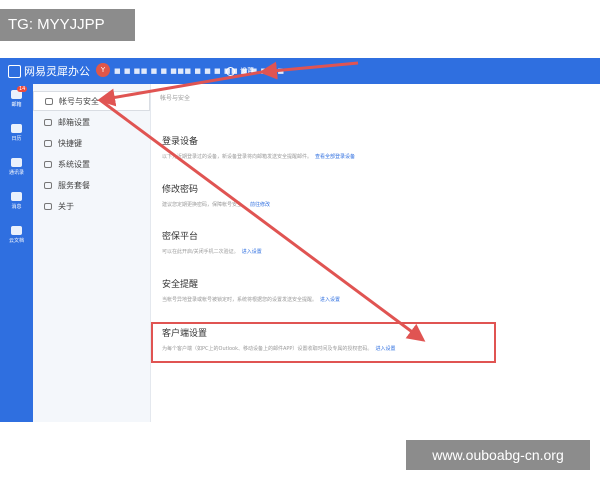 This screenshot has height=480, width=600. I want to click on section-desc: 可以在此开启/关闭手机二次验证。 进入设置, so click(212, 252).